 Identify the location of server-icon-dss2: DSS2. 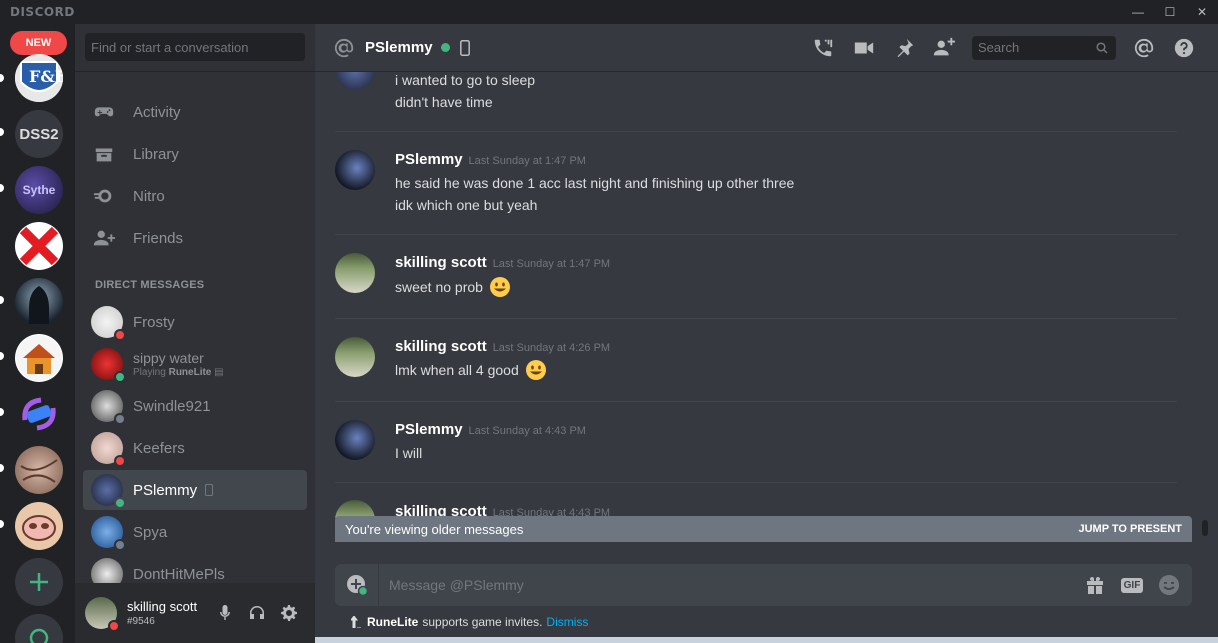
(39, 134).